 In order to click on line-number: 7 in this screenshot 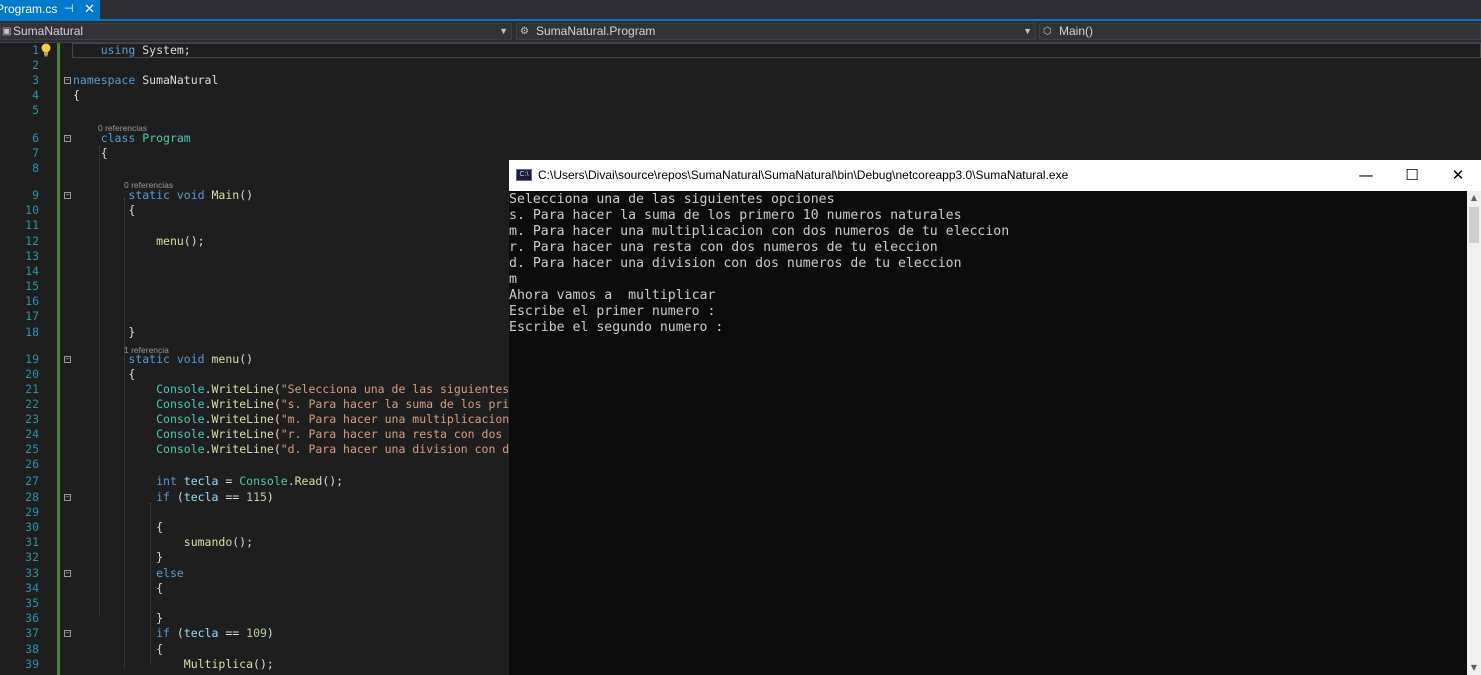, I will do `click(35, 153)`.